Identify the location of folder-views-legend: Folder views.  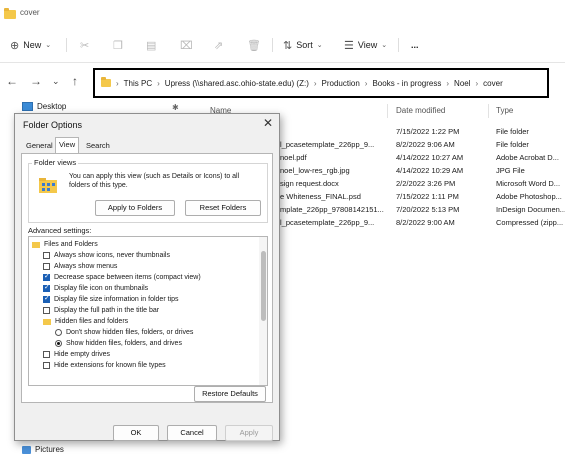
(55, 162).